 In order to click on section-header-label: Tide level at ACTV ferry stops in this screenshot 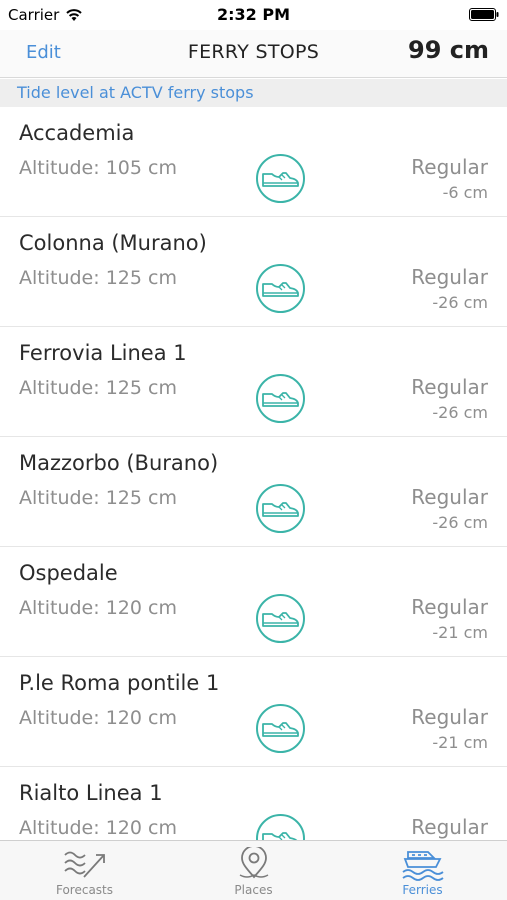, I will do `click(135, 92)`.